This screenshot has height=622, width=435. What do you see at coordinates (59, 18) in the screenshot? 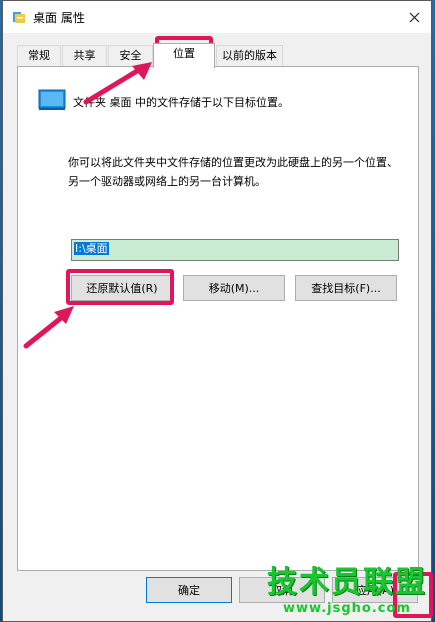
I see `window-title: 桌面 属性` at bounding box center [59, 18].